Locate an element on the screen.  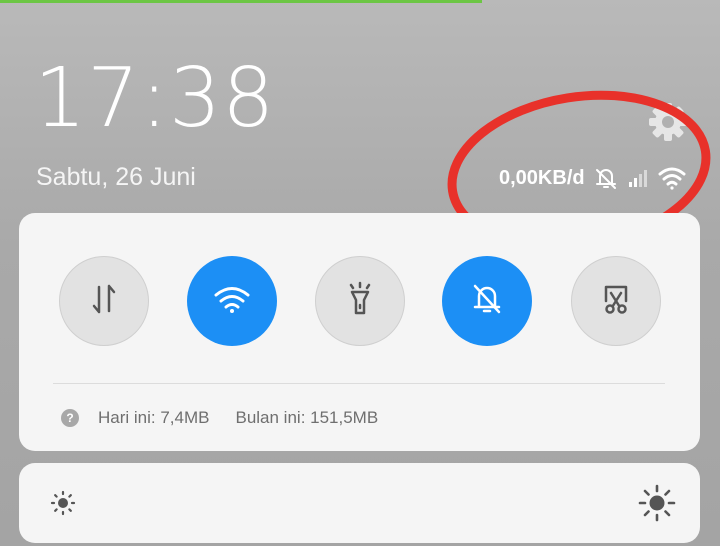
toggle-flashlight is located at coordinates (360, 301).